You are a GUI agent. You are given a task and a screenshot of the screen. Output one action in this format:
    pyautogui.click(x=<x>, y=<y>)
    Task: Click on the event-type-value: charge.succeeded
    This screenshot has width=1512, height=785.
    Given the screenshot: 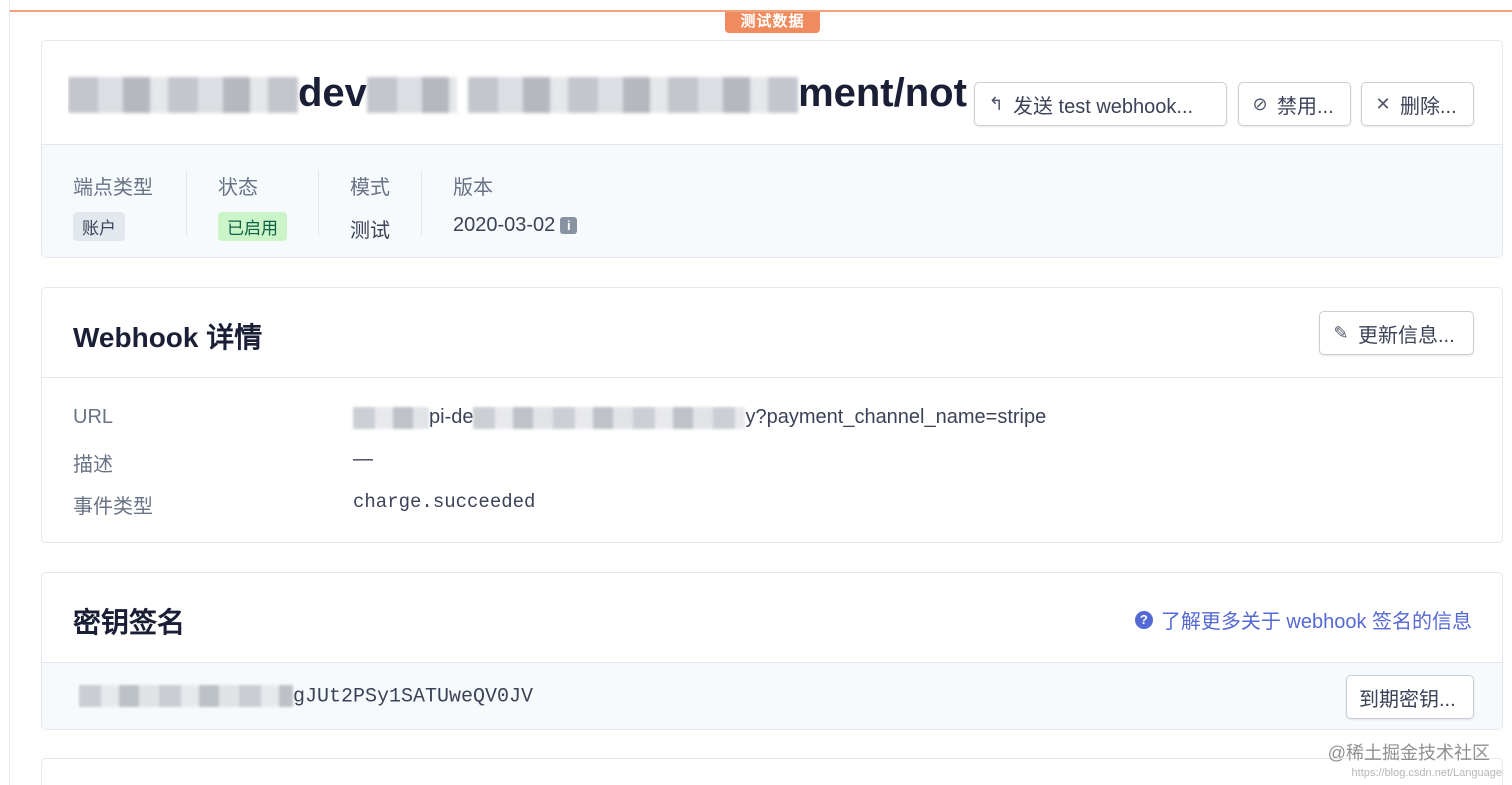 What is the action you would take?
    pyautogui.click(x=444, y=502)
    